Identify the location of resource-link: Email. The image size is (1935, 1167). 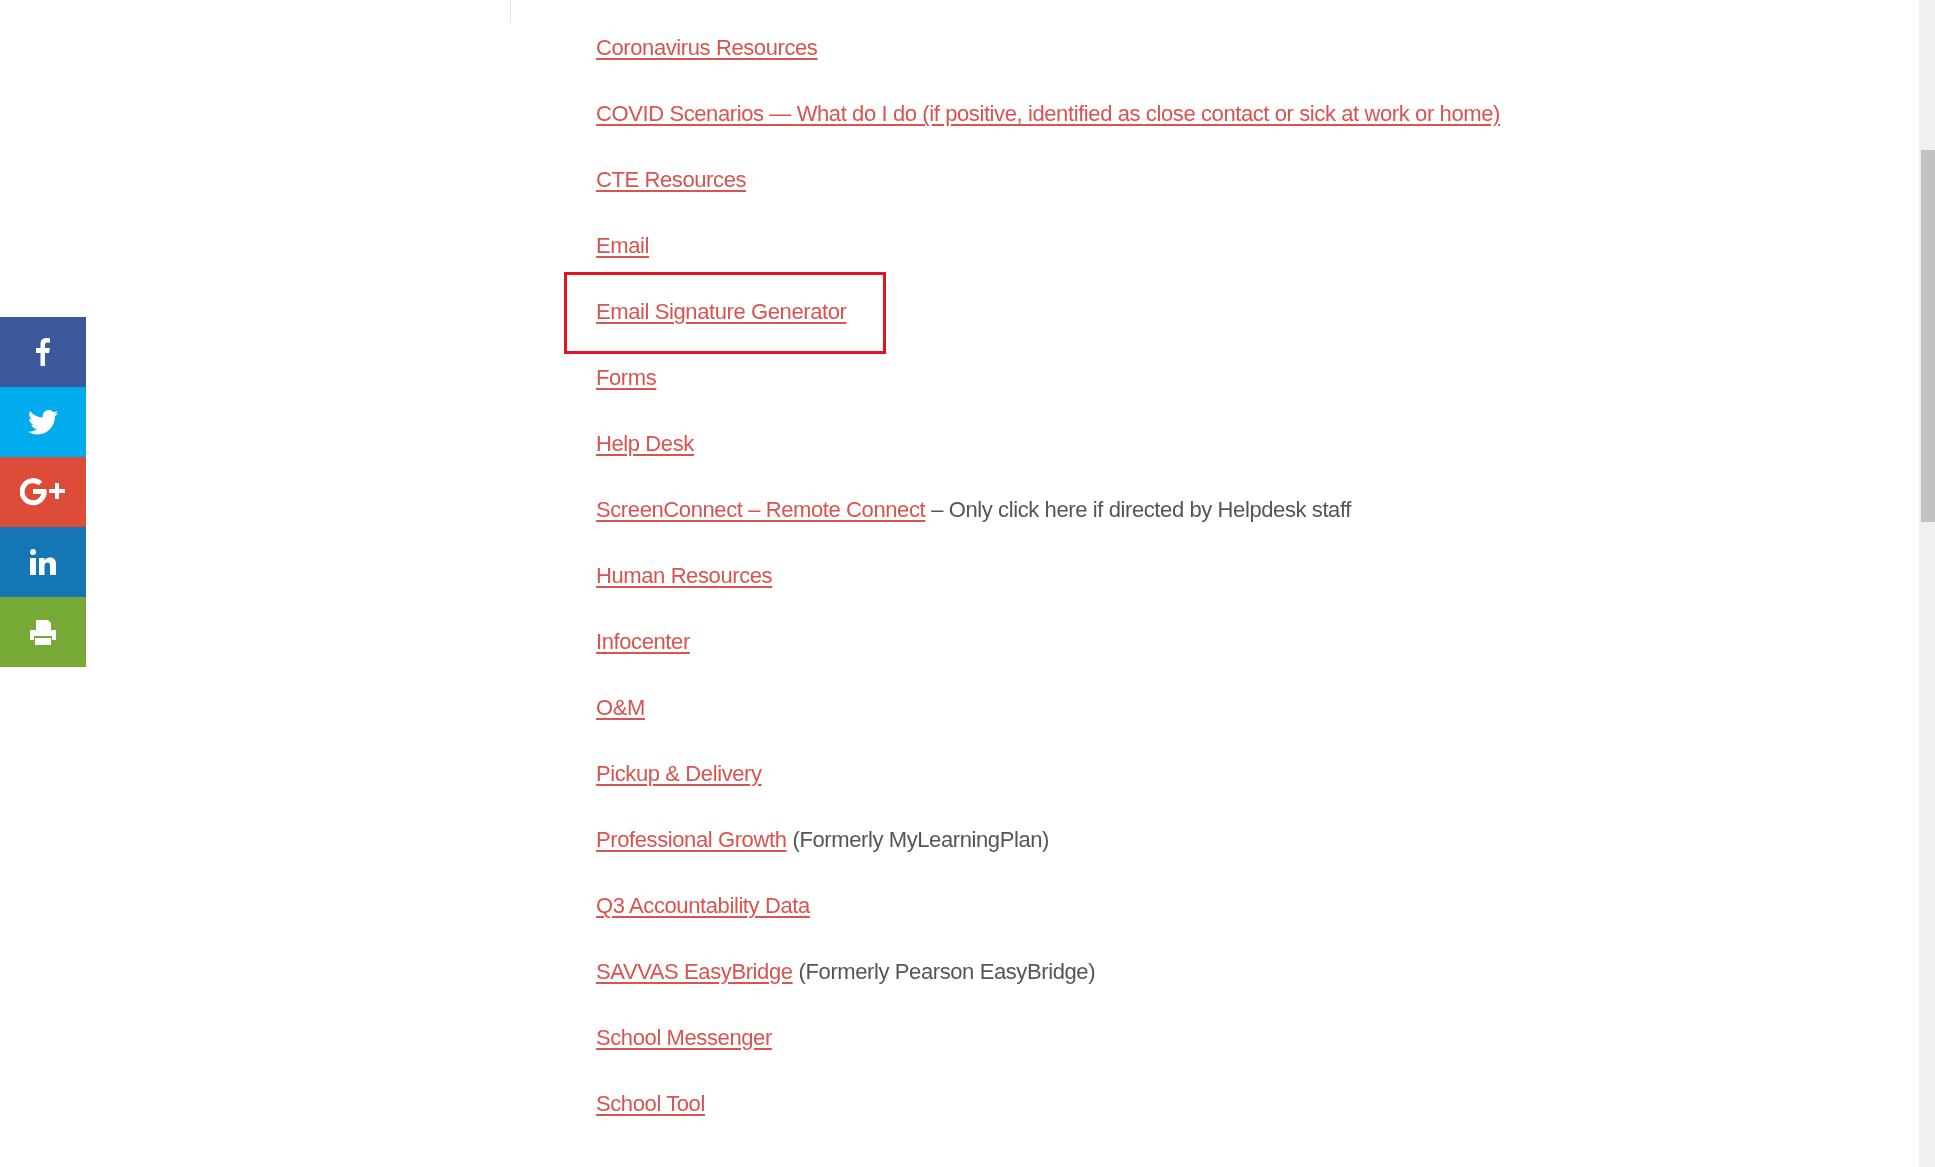
(622, 245).